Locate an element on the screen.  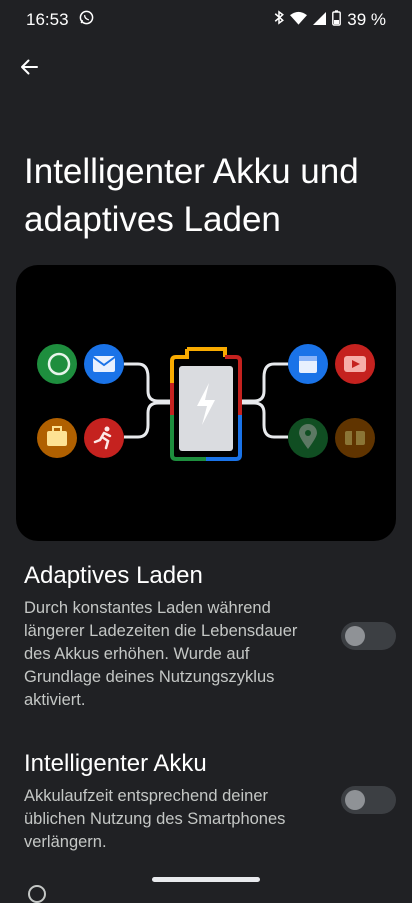
back-button is located at coordinates (29, 69).